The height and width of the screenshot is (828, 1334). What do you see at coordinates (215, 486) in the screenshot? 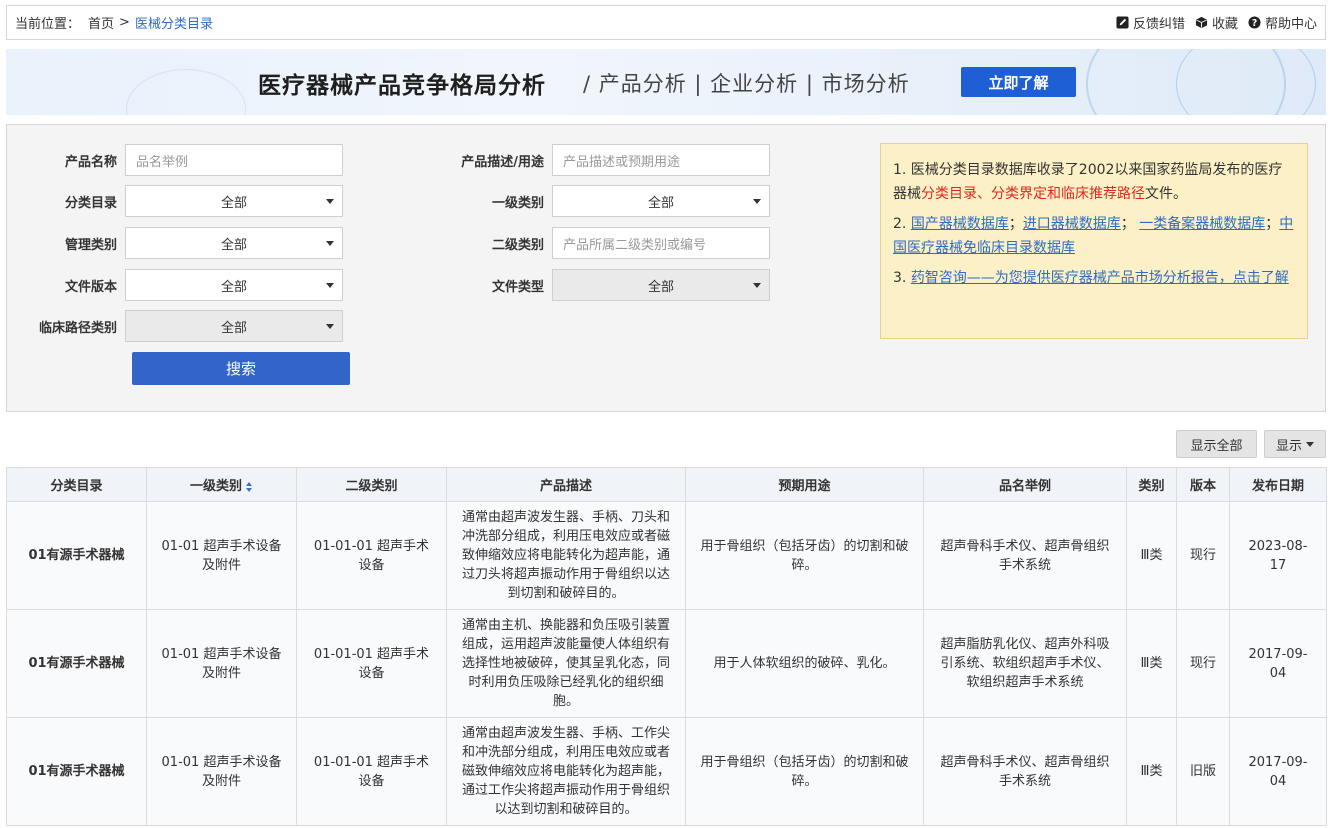
I see `header-level1-label: 一级类别` at bounding box center [215, 486].